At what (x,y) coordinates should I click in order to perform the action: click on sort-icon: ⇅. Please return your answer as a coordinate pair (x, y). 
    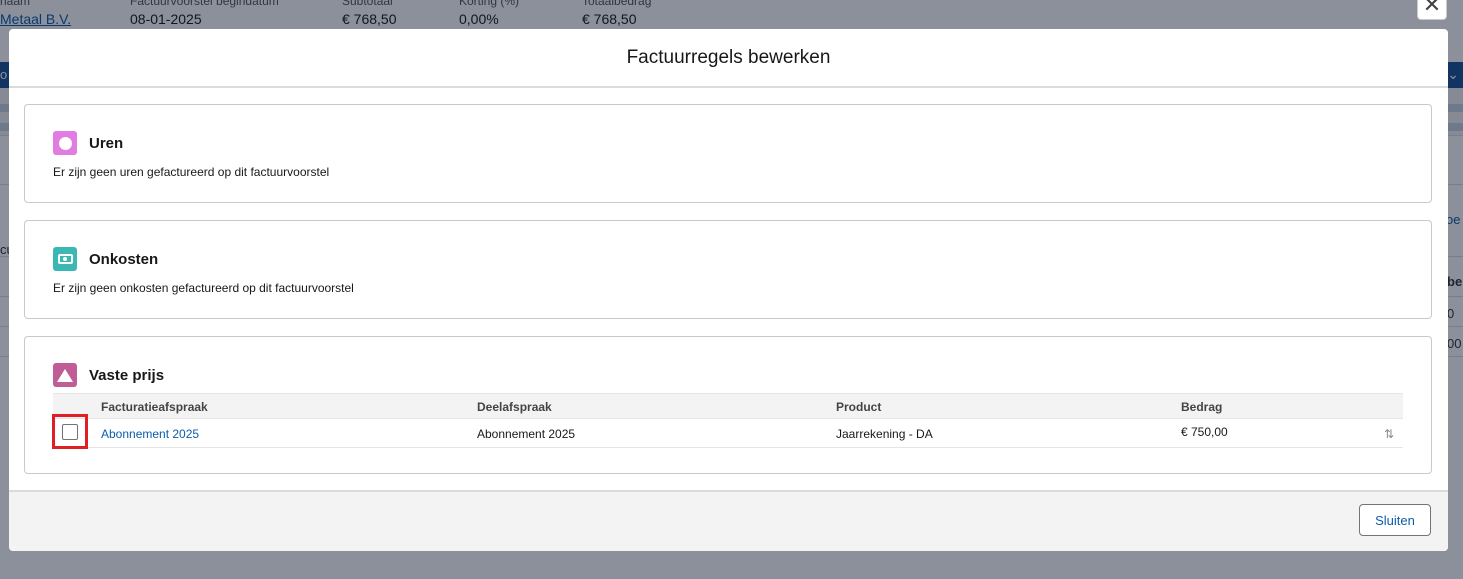
    Looking at the image, I should click on (1389, 434).